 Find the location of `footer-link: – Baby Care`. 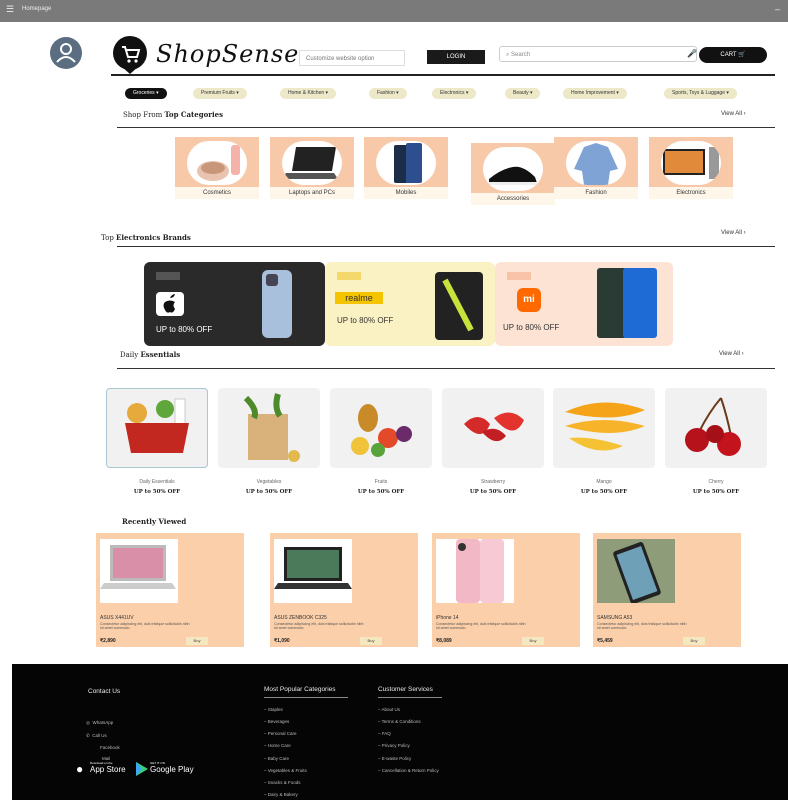

footer-link: – Baby Care is located at coordinates (276, 758).